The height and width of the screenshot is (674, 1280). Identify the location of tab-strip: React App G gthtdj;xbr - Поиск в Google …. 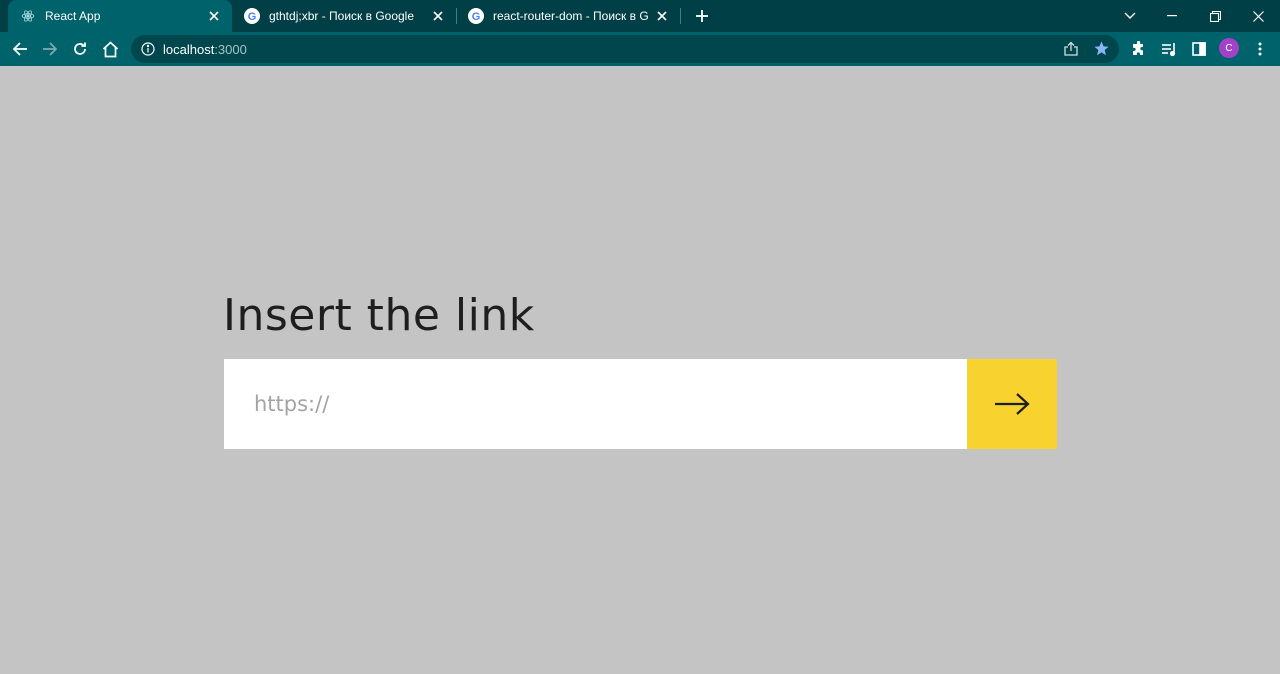
(640, 16).